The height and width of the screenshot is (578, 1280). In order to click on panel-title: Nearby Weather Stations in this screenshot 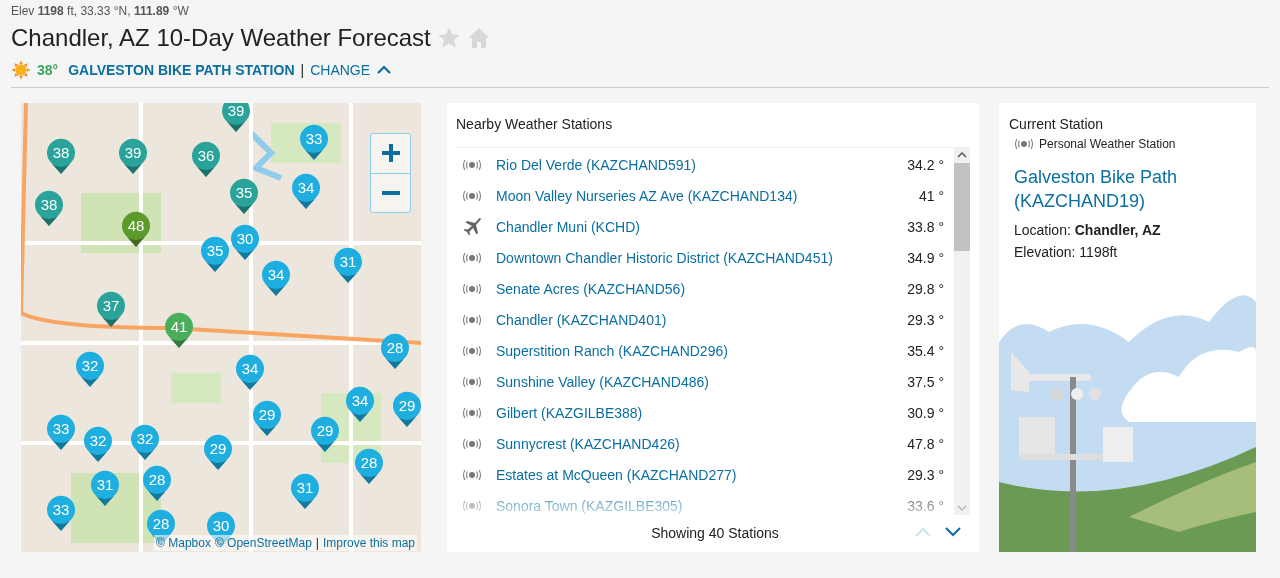, I will do `click(535, 124)`.